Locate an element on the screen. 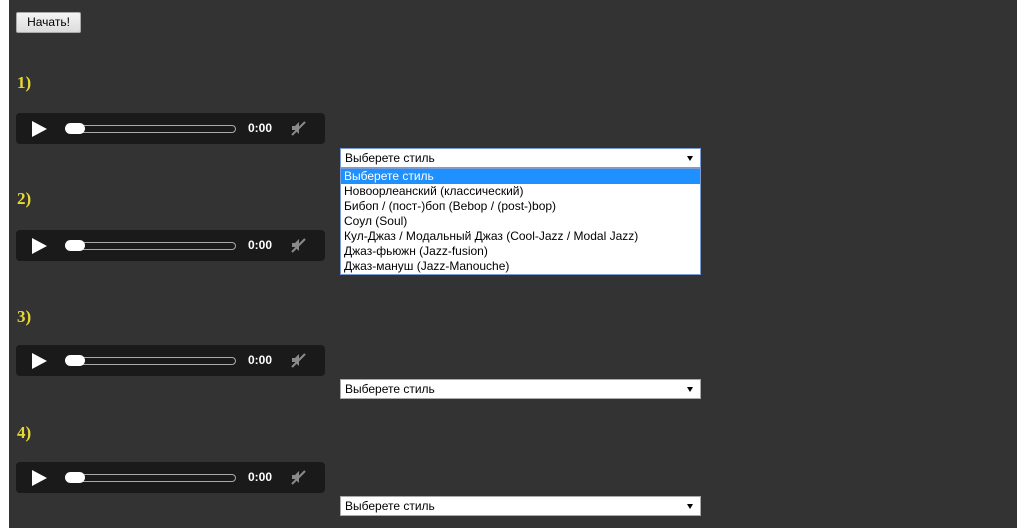 This screenshot has height=528, width=1017. dropdown-option: Выберете стиль is located at coordinates (520, 176).